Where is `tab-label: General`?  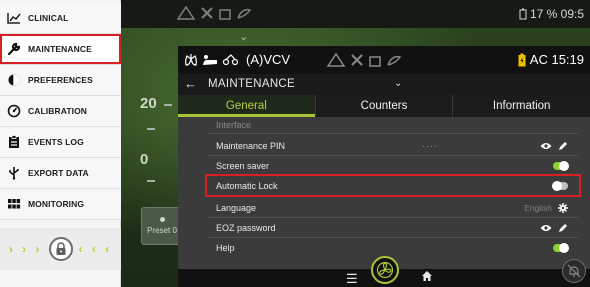 tab-label: General is located at coordinates (246, 106).